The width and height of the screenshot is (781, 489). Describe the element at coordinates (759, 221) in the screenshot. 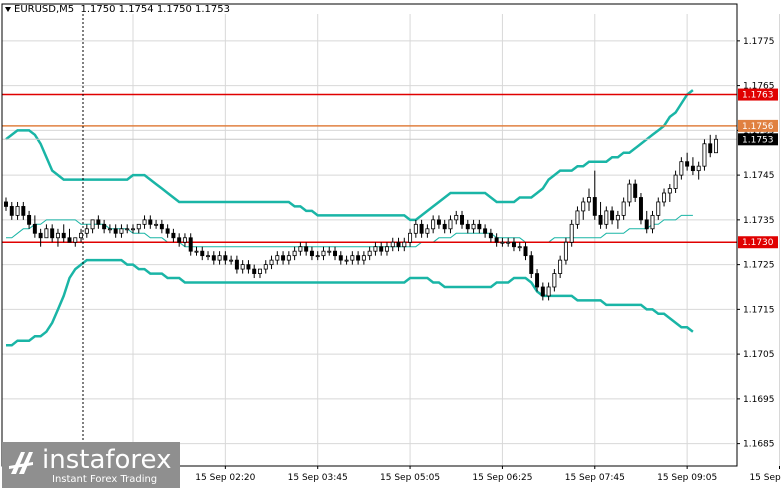

I see `y-tick-label: 1.1735` at that location.